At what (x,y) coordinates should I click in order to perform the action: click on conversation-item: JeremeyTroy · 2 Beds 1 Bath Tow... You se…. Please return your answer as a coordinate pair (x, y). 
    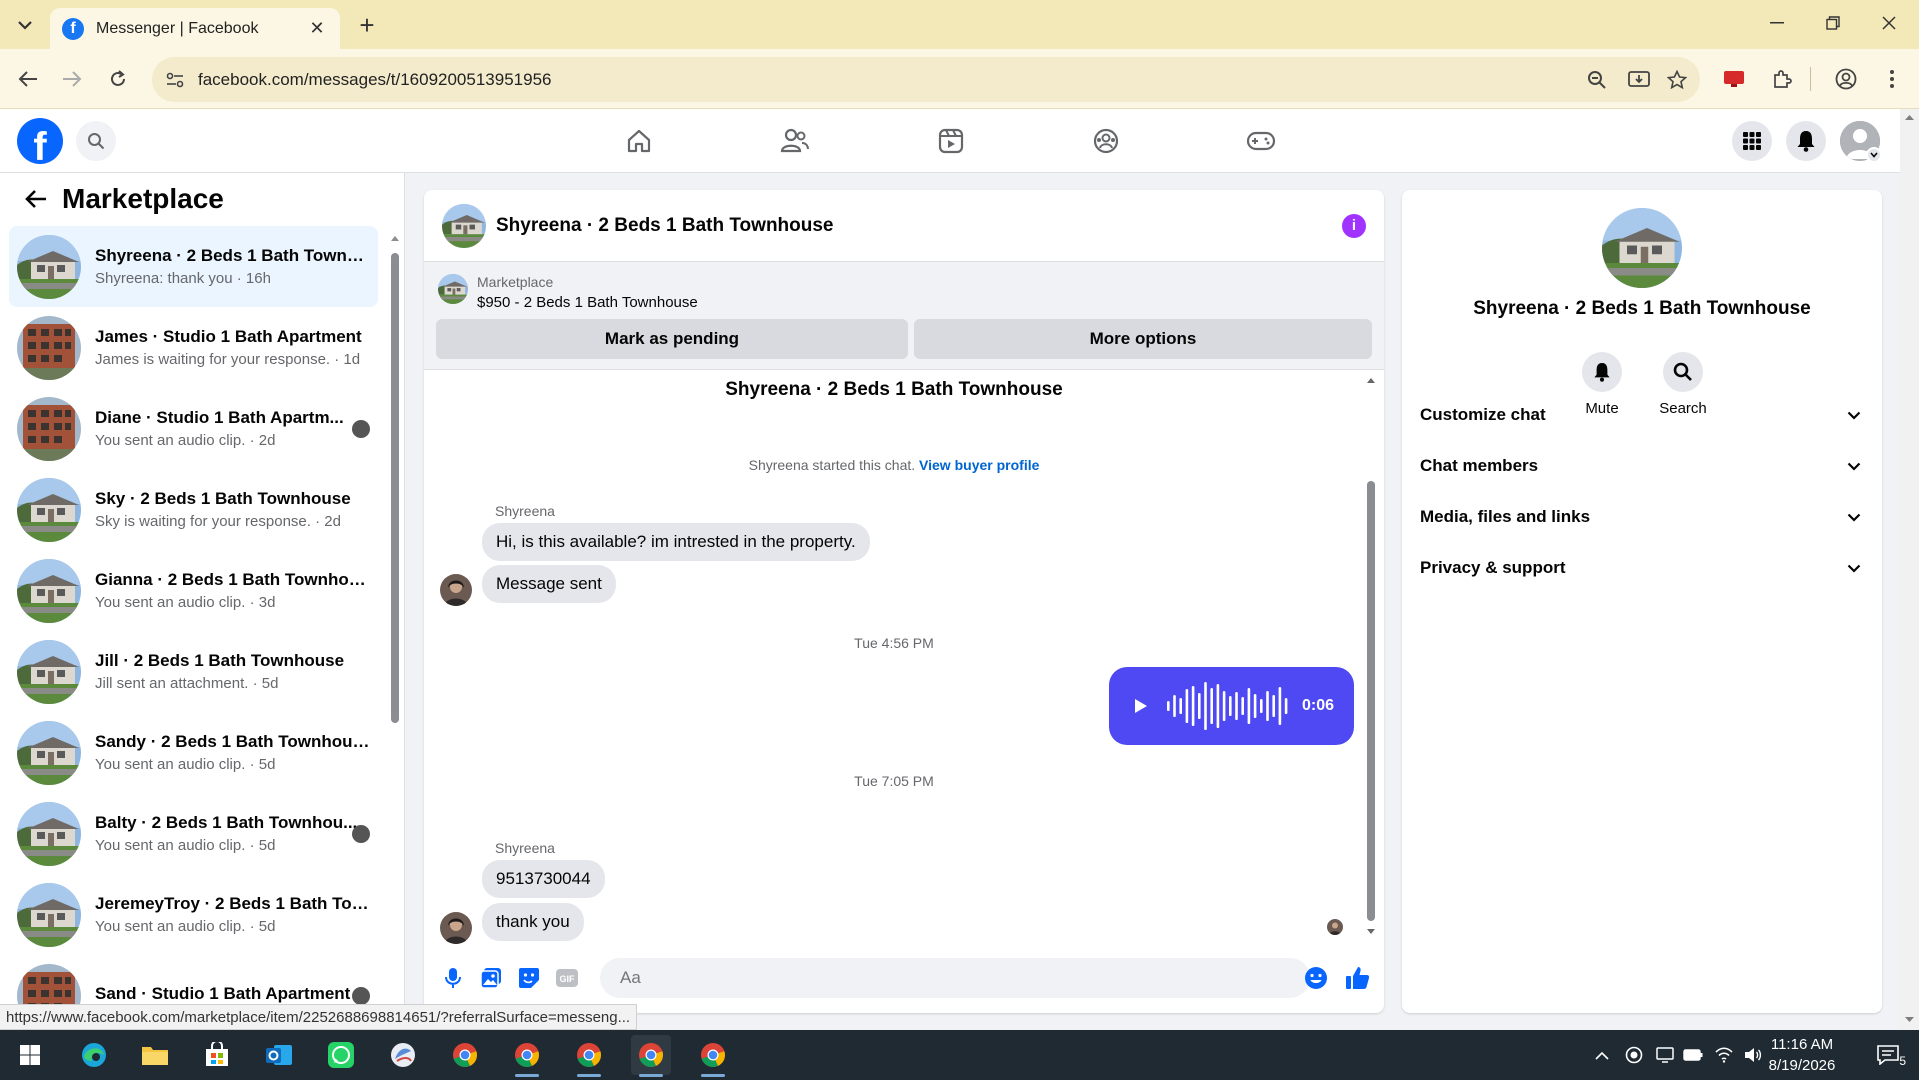
    Looking at the image, I should click on (193, 914).